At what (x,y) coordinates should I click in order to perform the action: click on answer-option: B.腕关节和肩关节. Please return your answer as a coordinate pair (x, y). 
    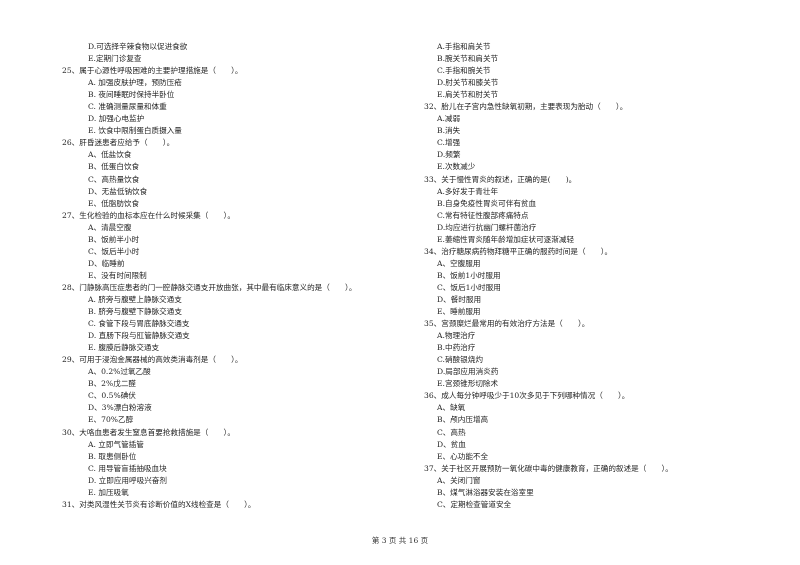
    Looking at the image, I should click on (468, 59).